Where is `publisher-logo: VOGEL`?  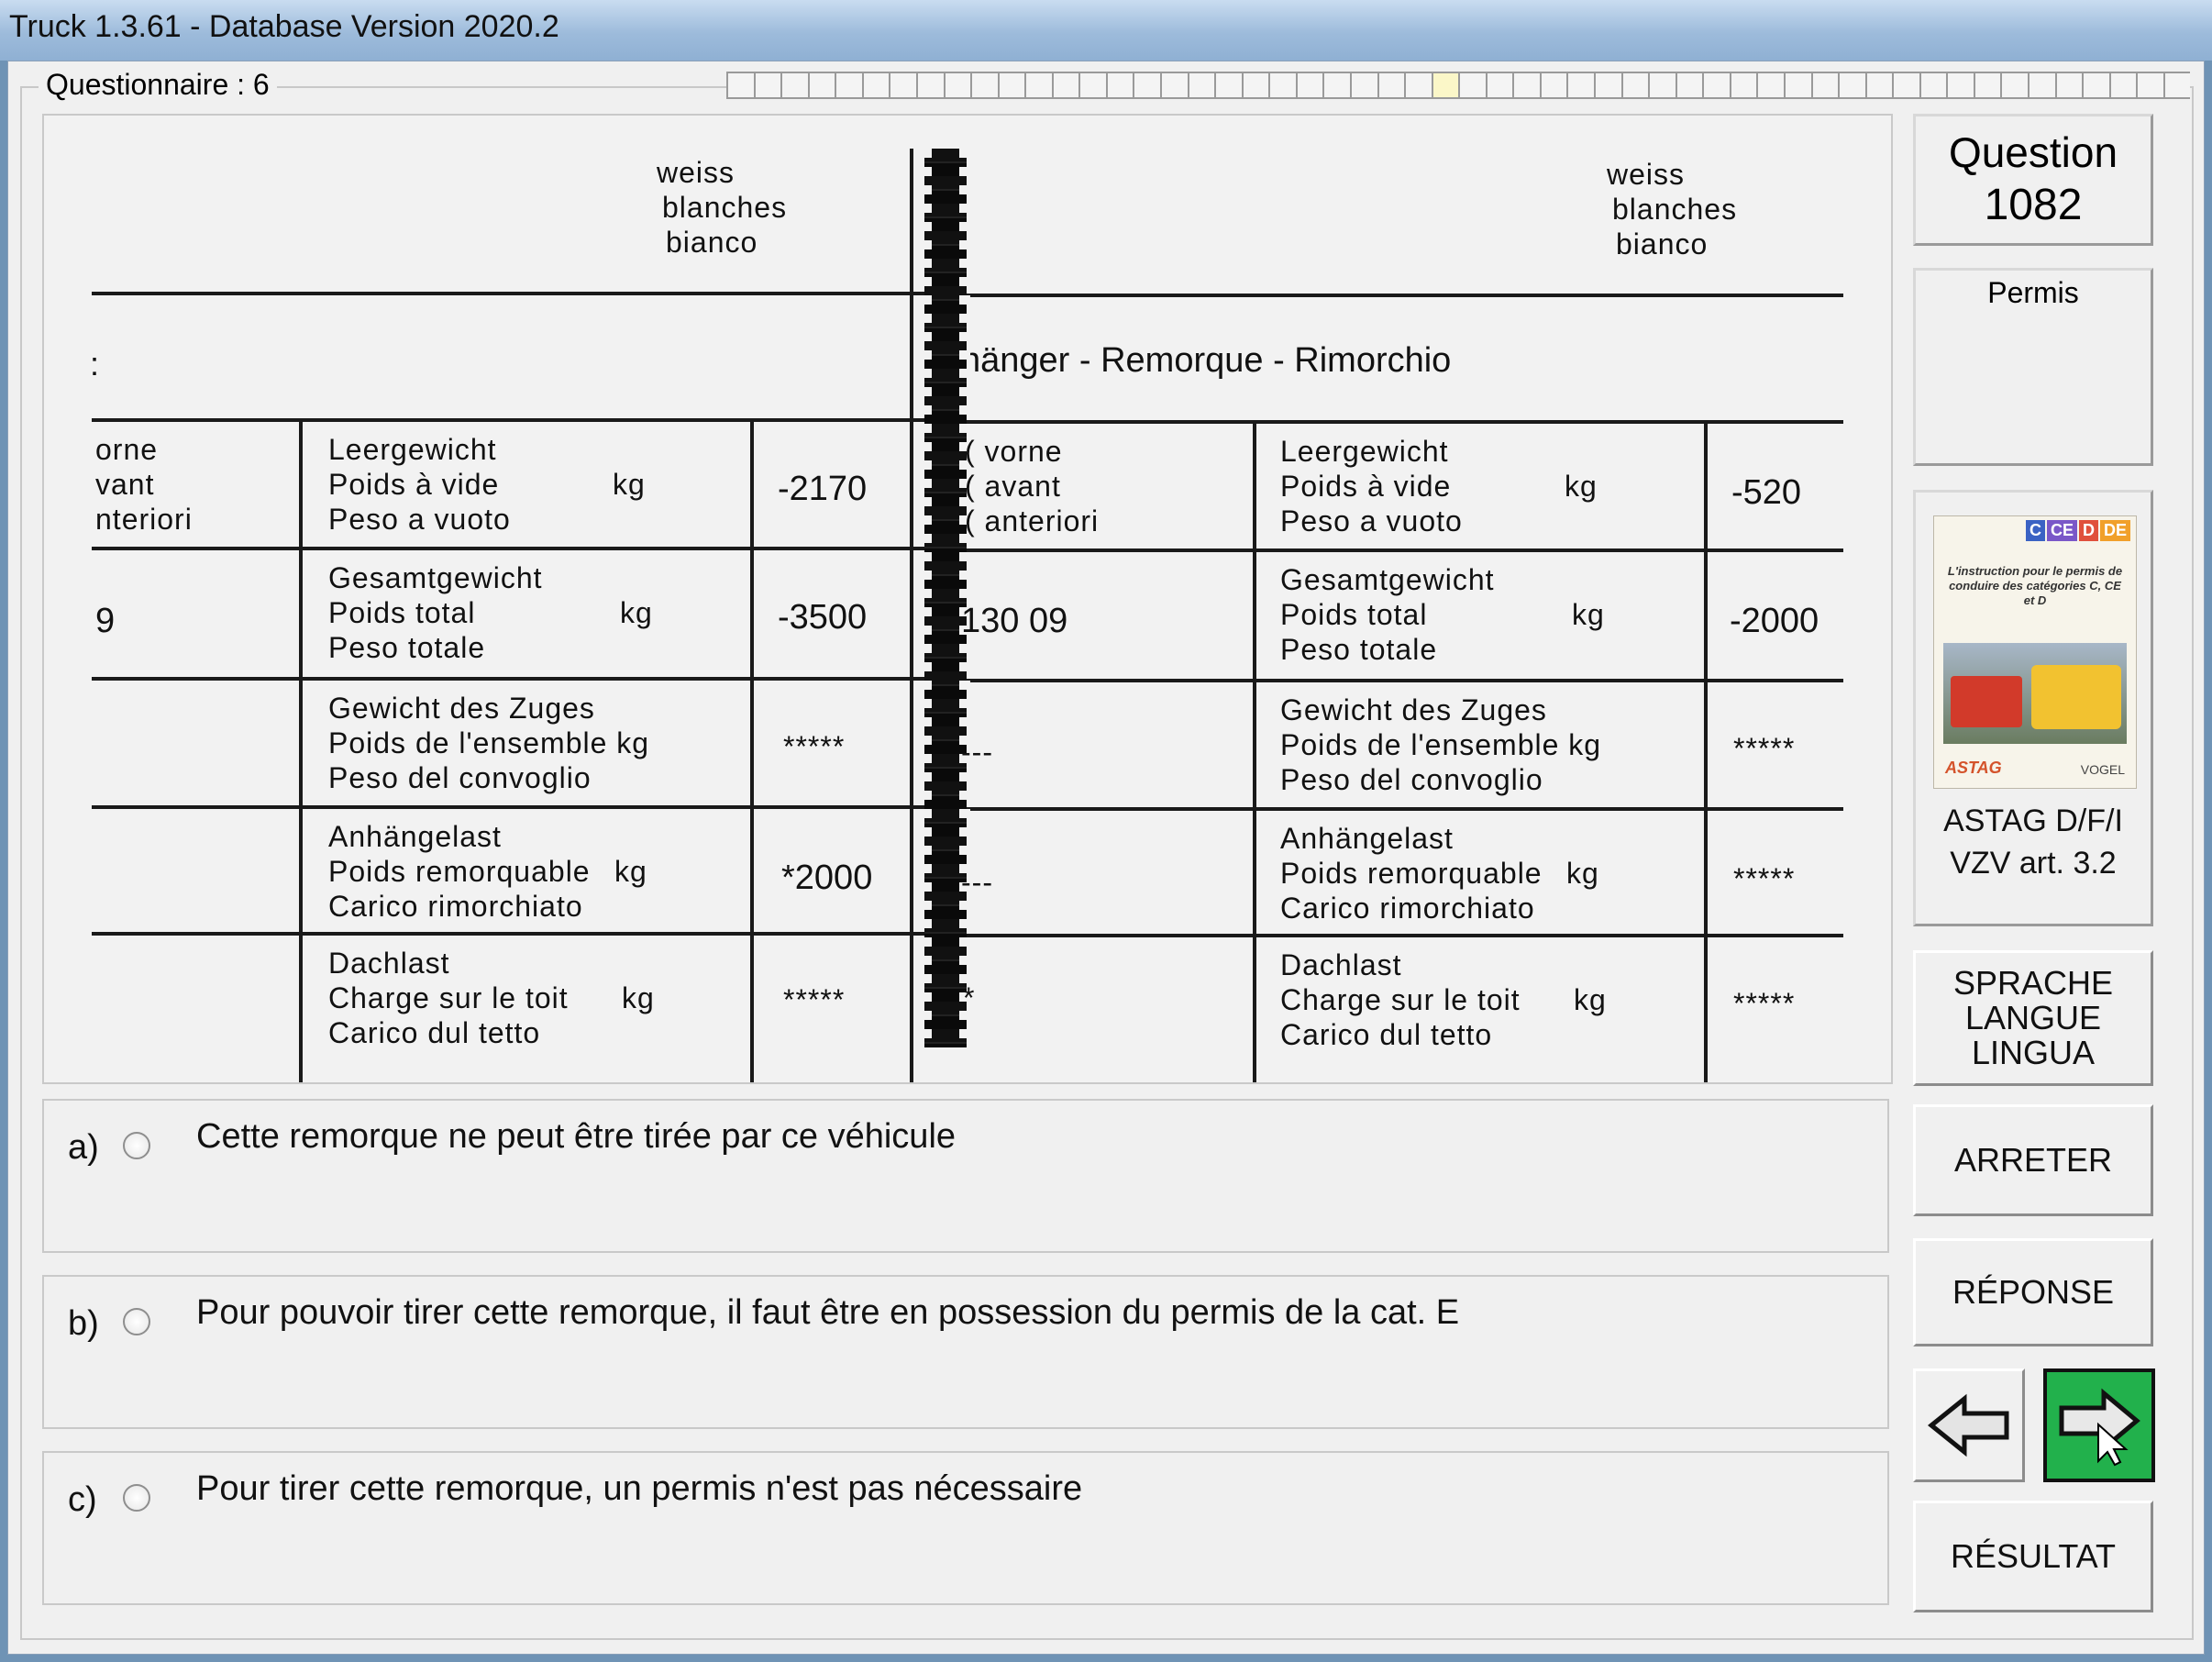
publisher-logo: VOGEL is located at coordinates (2103, 769).